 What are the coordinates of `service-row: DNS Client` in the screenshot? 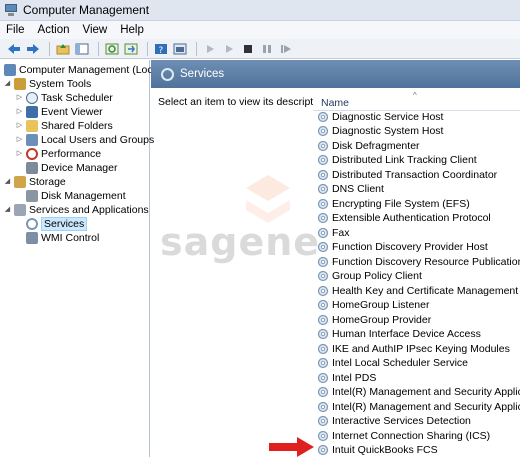 It's located at (350, 189).